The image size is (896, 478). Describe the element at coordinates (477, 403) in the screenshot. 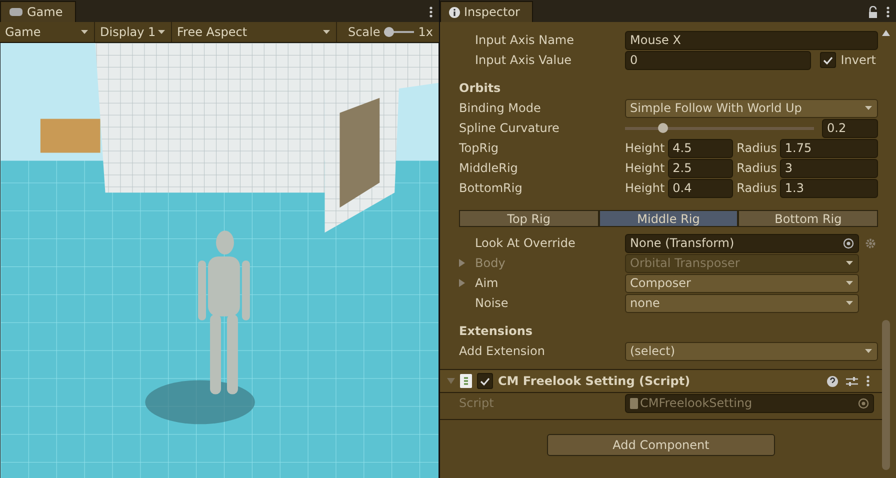

I see `field-label: Script` at that location.